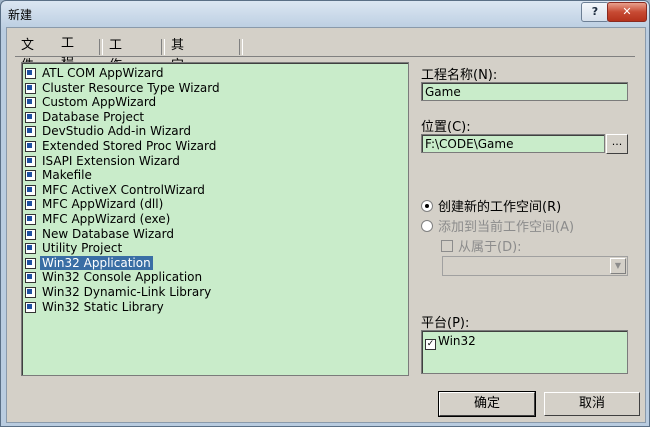 Image resolution: width=650 pixels, height=427 pixels. What do you see at coordinates (427, 206) in the screenshot?
I see `radio-selected-icon` at bounding box center [427, 206].